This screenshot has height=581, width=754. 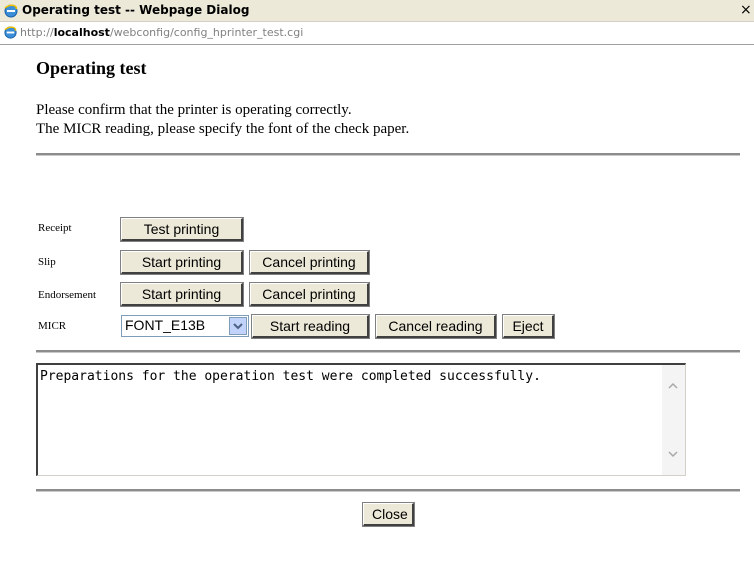 What do you see at coordinates (206, 32) in the screenshot?
I see `url-path: /webconfig/config_hprinter_test.cgi` at bounding box center [206, 32].